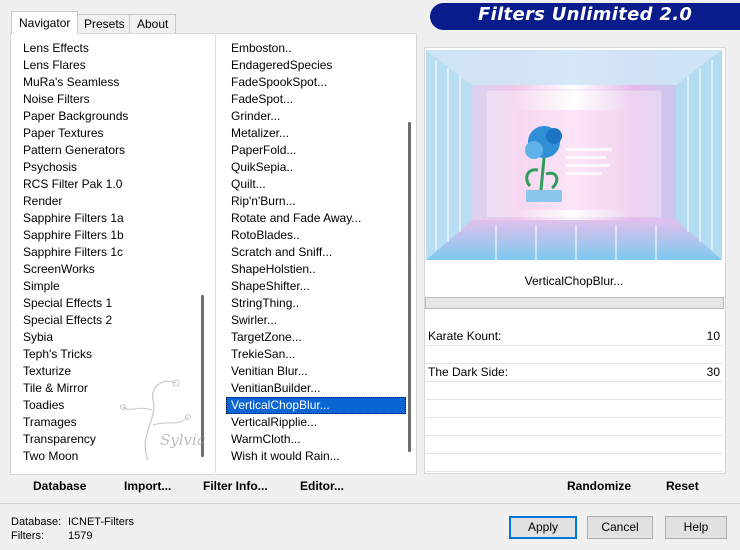 The width and height of the screenshot is (740, 550). Describe the element at coordinates (104, 23) in the screenshot. I see `tab-presets: Presets` at that location.